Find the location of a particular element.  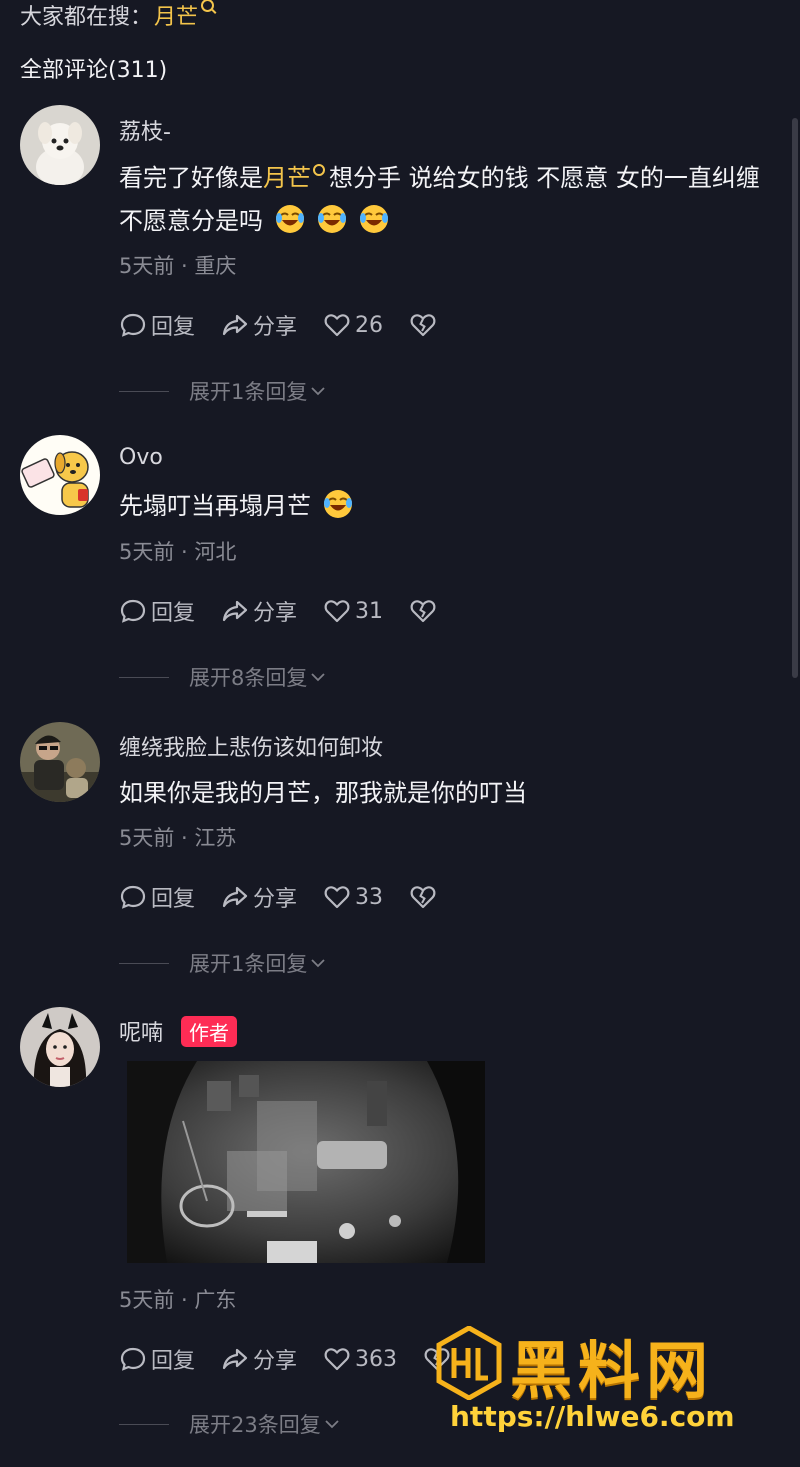

comment-keyword-link: 月芒 is located at coordinates (287, 178).